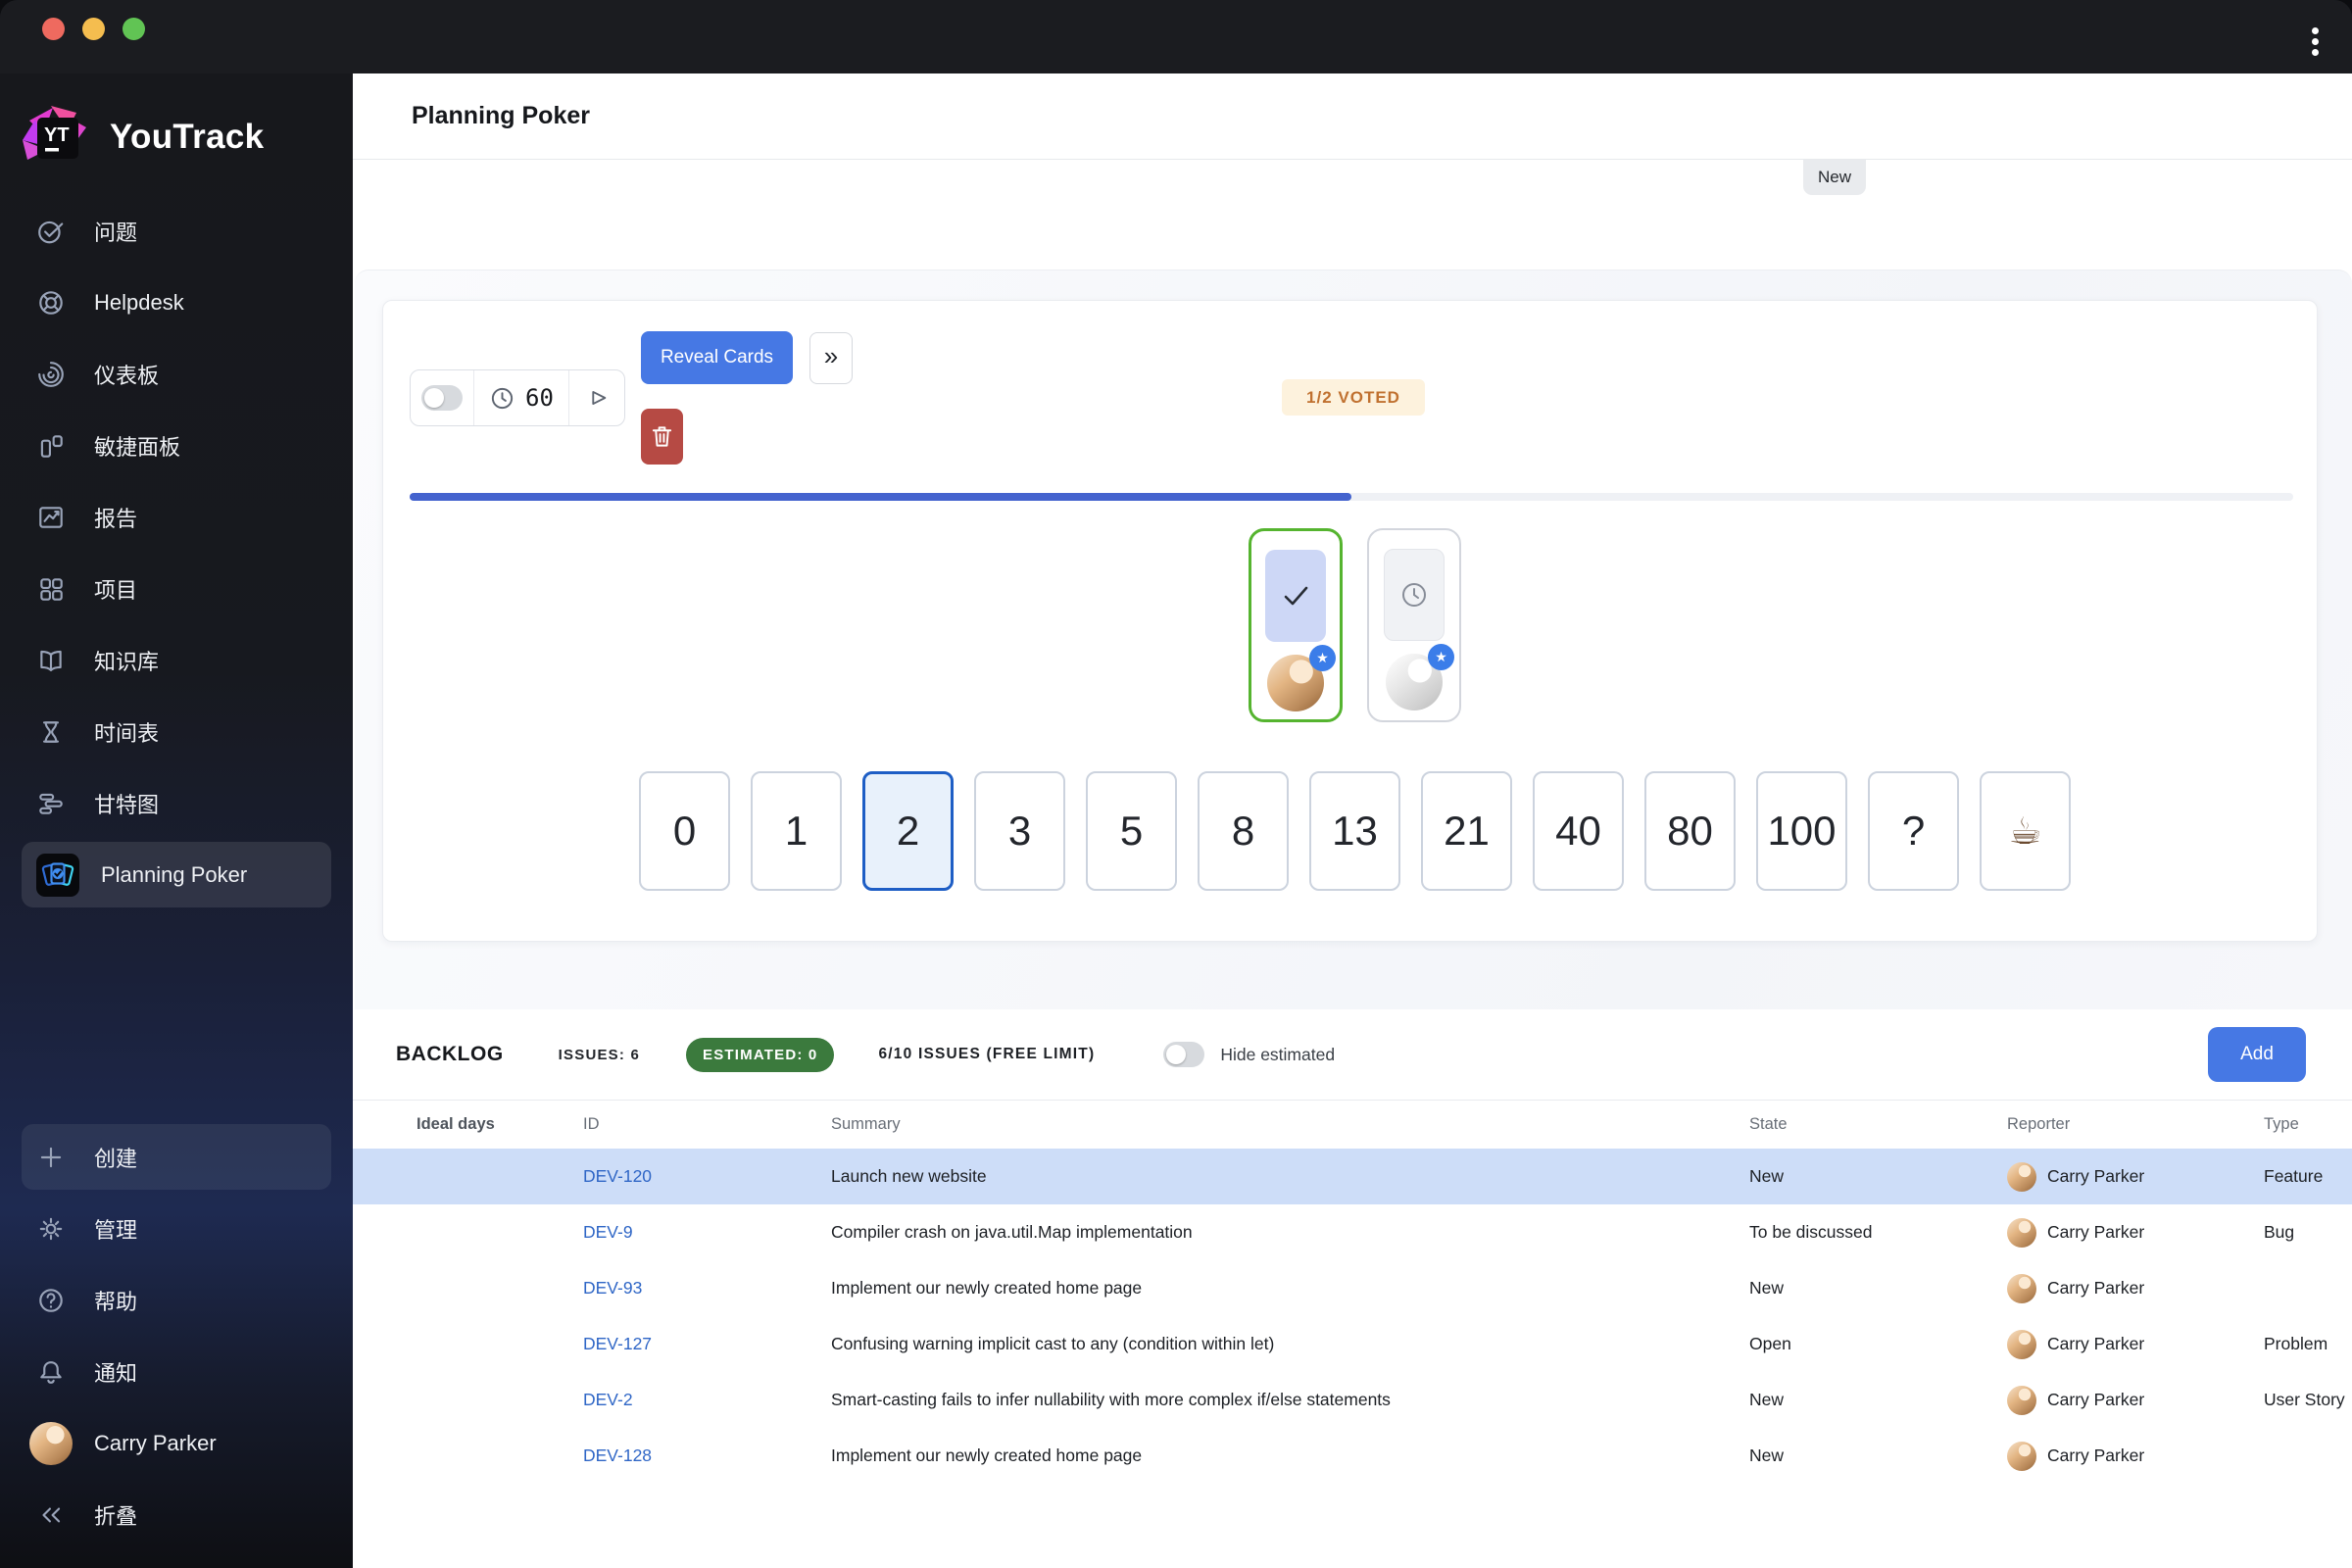  What do you see at coordinates (2279, 1232) in the screenshot?
I see `issue-type: Bug` at bounding box center [2279, 1232].